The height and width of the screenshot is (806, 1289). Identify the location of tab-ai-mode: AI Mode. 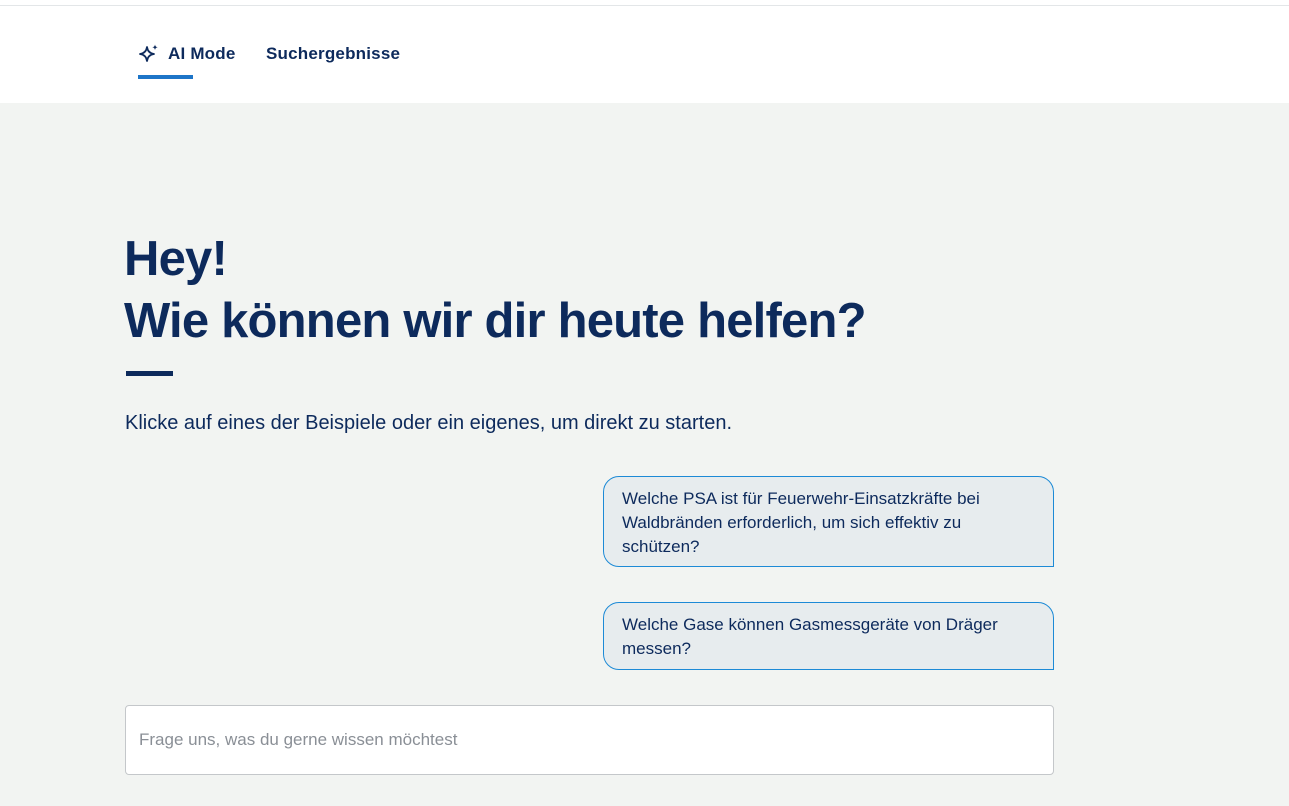
(187, 54).